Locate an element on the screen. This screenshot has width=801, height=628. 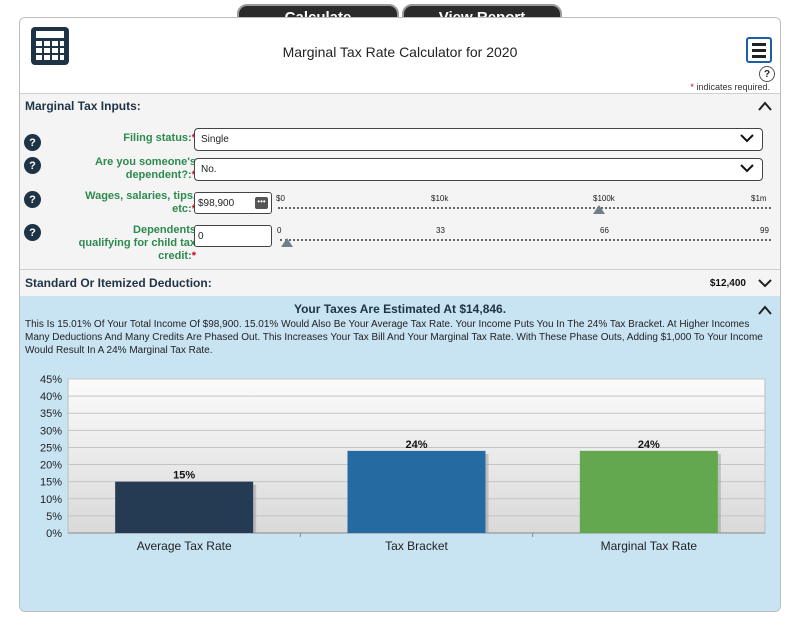
dependents-tick: 66 is located at coordinates (604, 230).